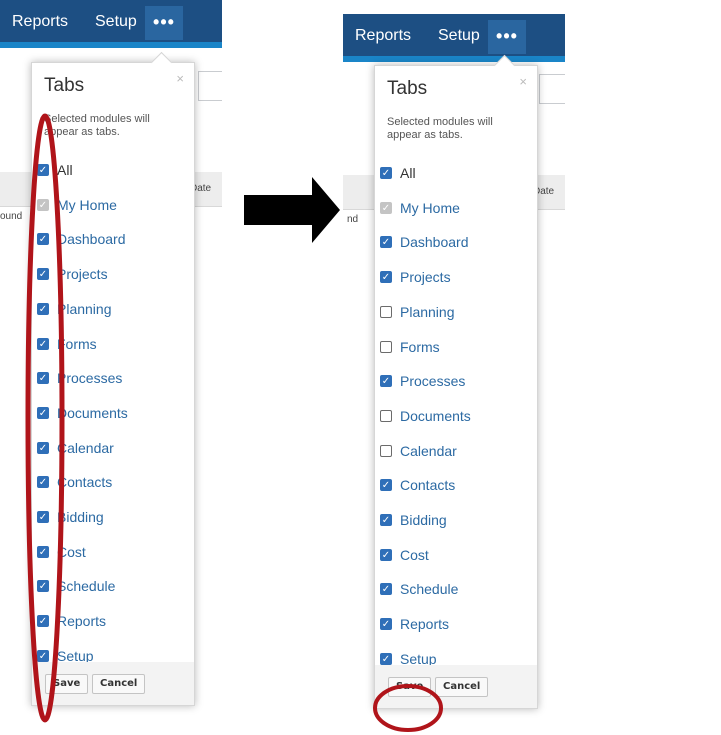 The height and width of the screenshot is (735, 721). Describe the element at coordinates (80, 517) in the screenshot. I see `tab-option-label: Bidding` at that location.